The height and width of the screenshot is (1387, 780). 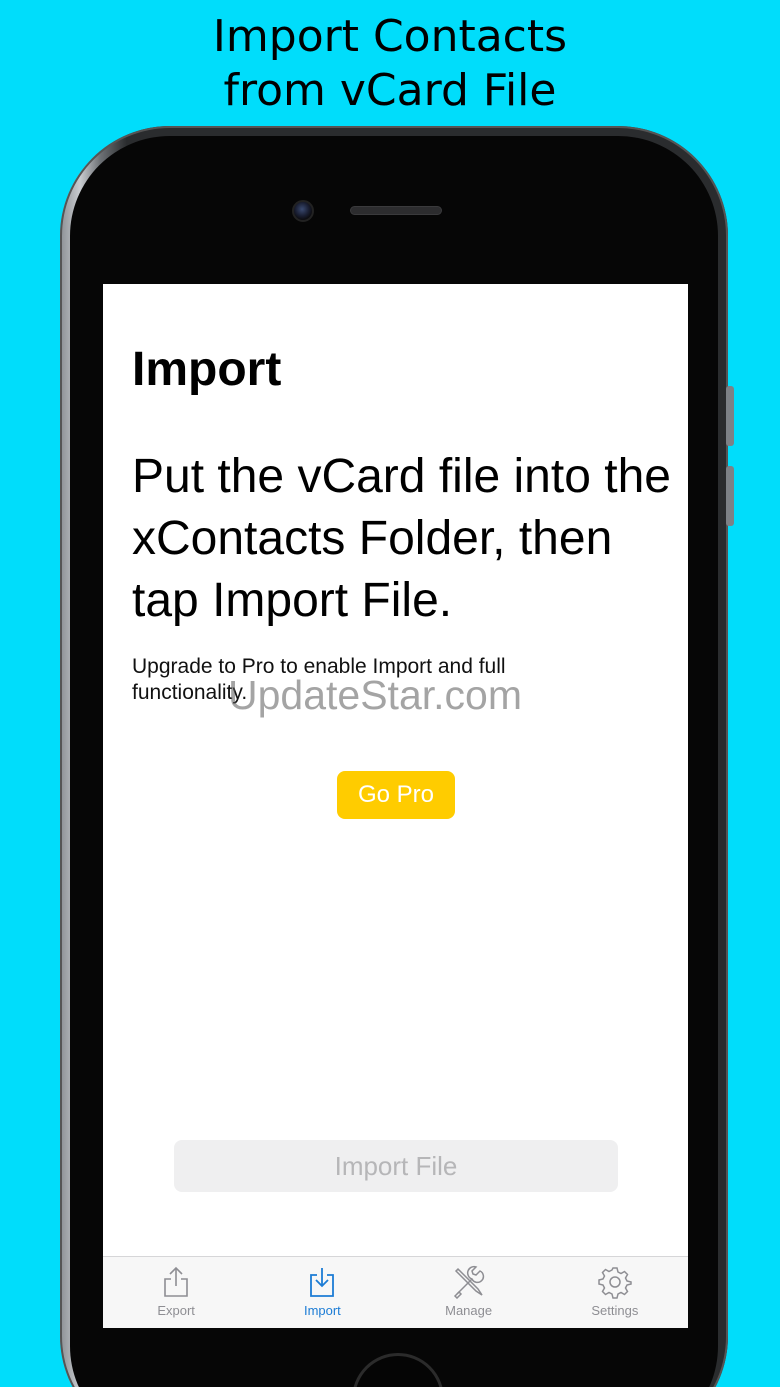 What do you see at coordinates (469, 1310) in the screenshot?
I see `tab-manage-label: Manage` at bounding box center [469, 1310].